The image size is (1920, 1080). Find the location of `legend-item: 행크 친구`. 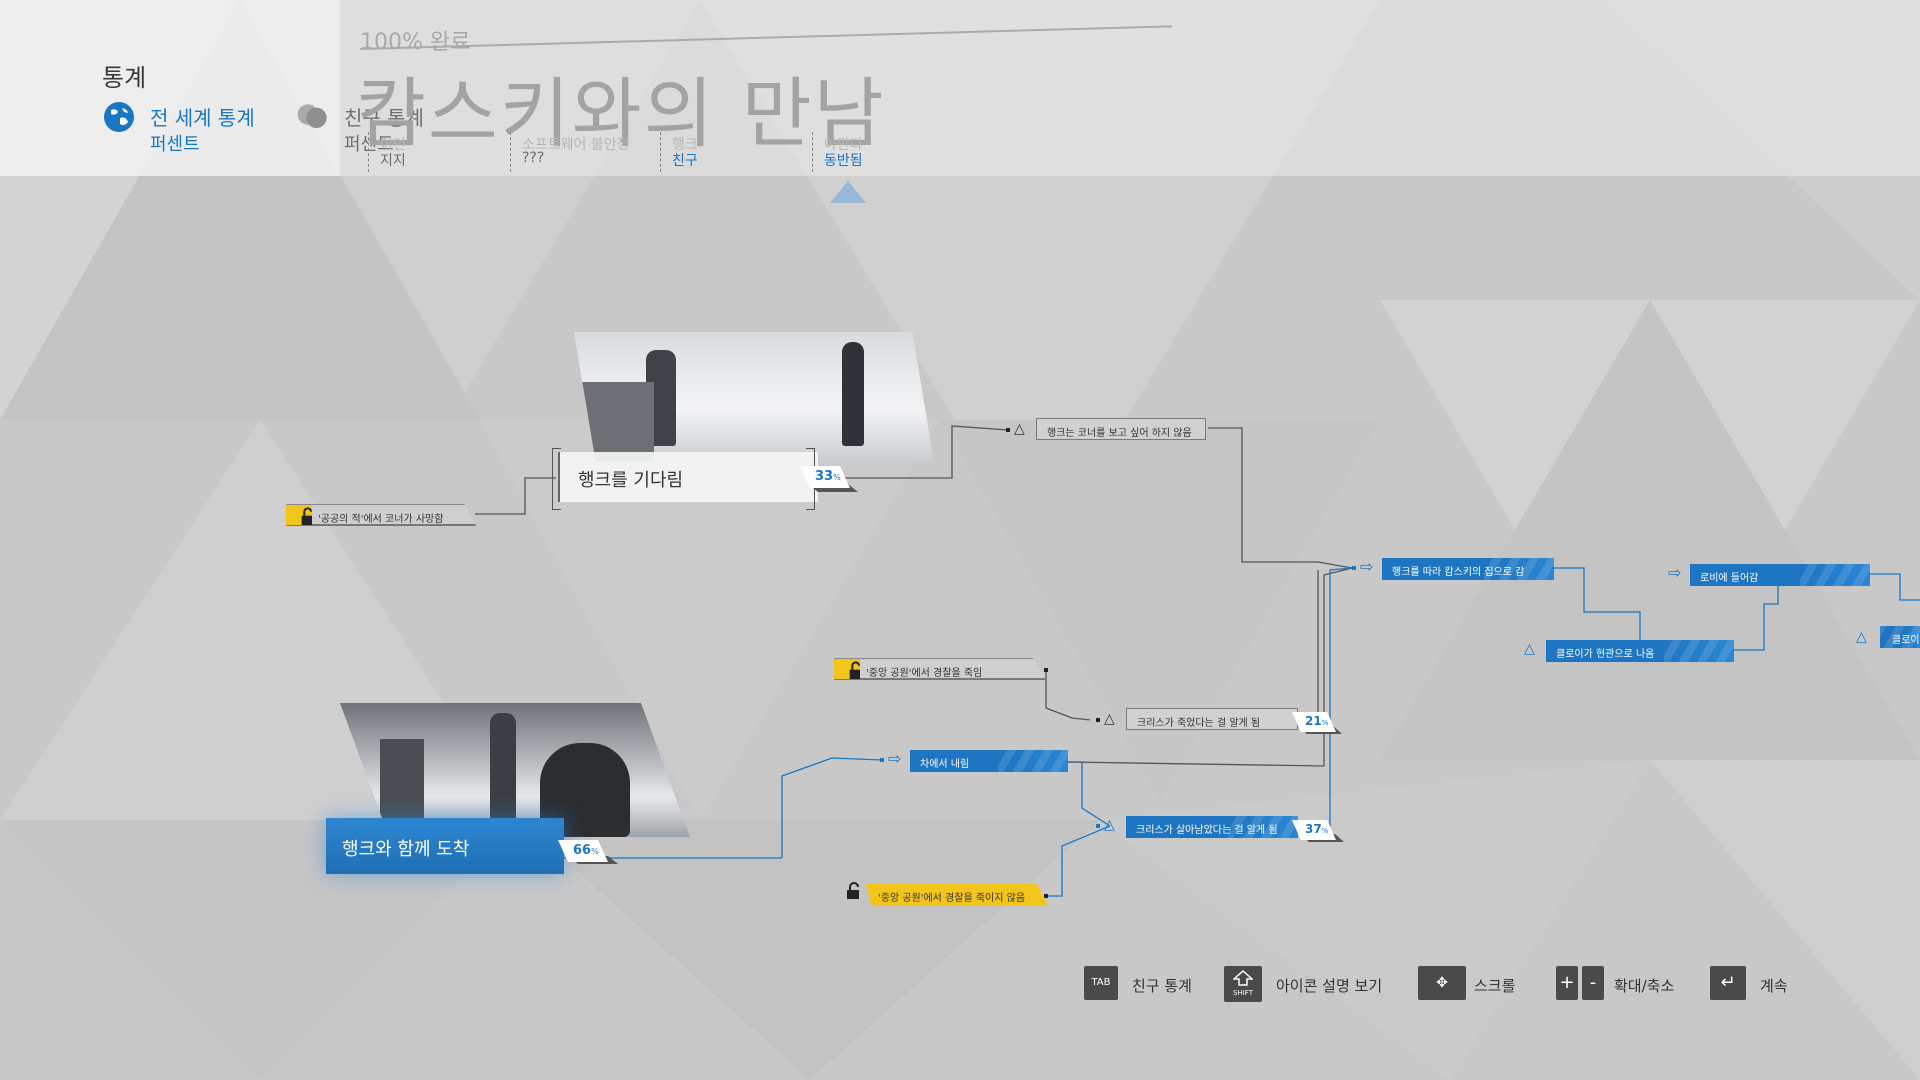

legend-item: 행크 친구 is located at coordinates (679, 152).